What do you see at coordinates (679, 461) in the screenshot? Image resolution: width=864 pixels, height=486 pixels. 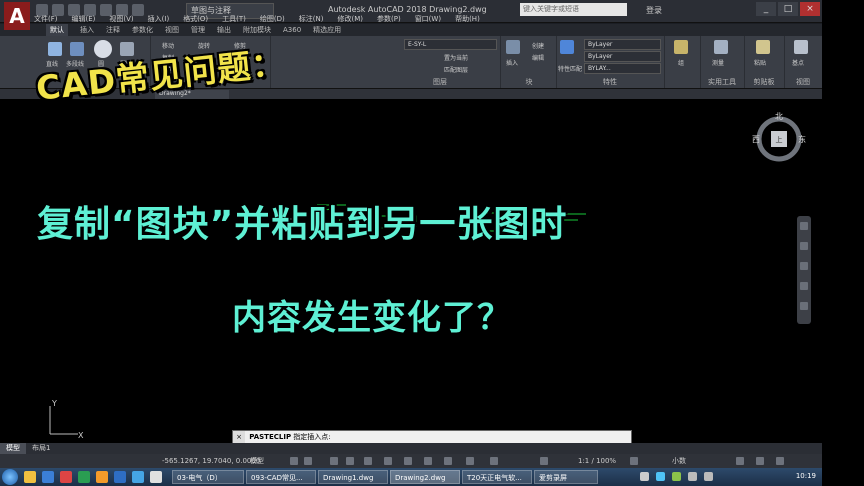 I see `units-readout: 小数` at bounding box center [679, 461].